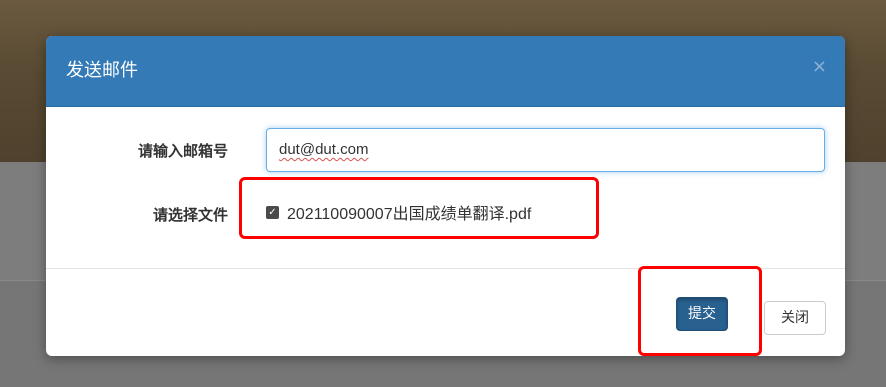 This screenshot has width=886, height=387. Describe the element at coordinates (190, 215) in the screenshot. I see `file-label: 请选择文件` at that location.